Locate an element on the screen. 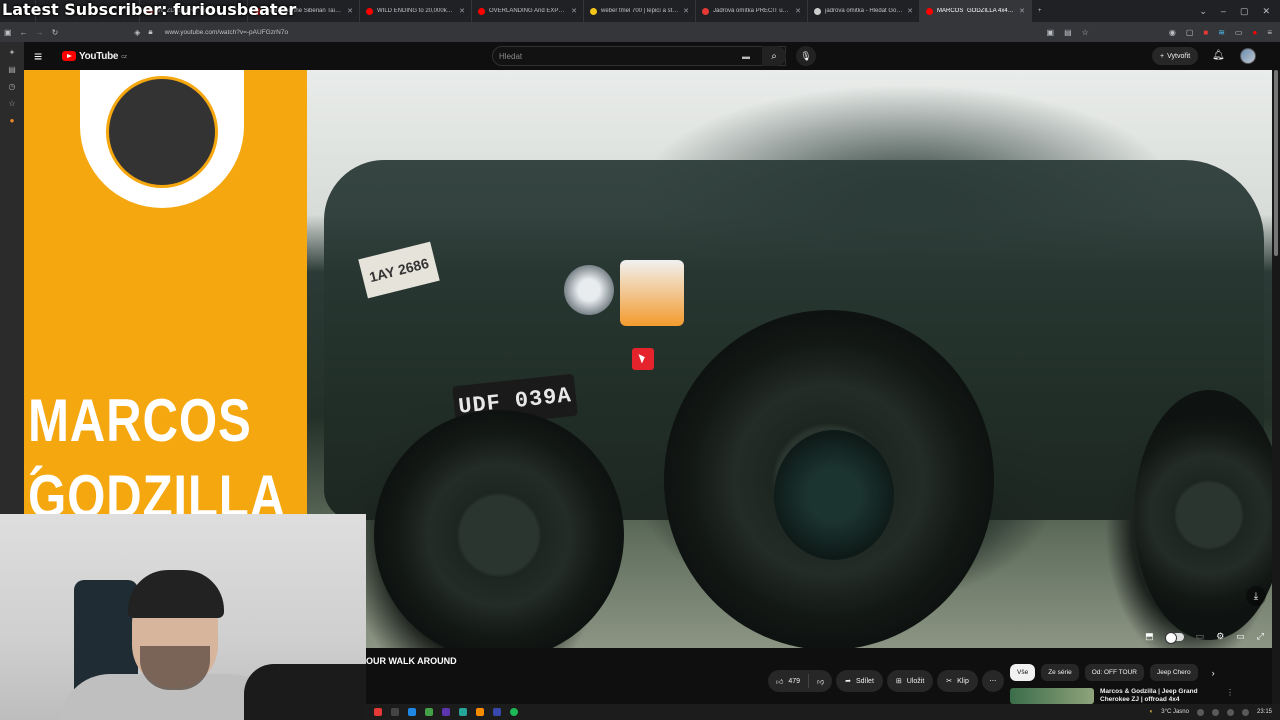  youtube-favicon-icon is located at coordinates (369, 11).